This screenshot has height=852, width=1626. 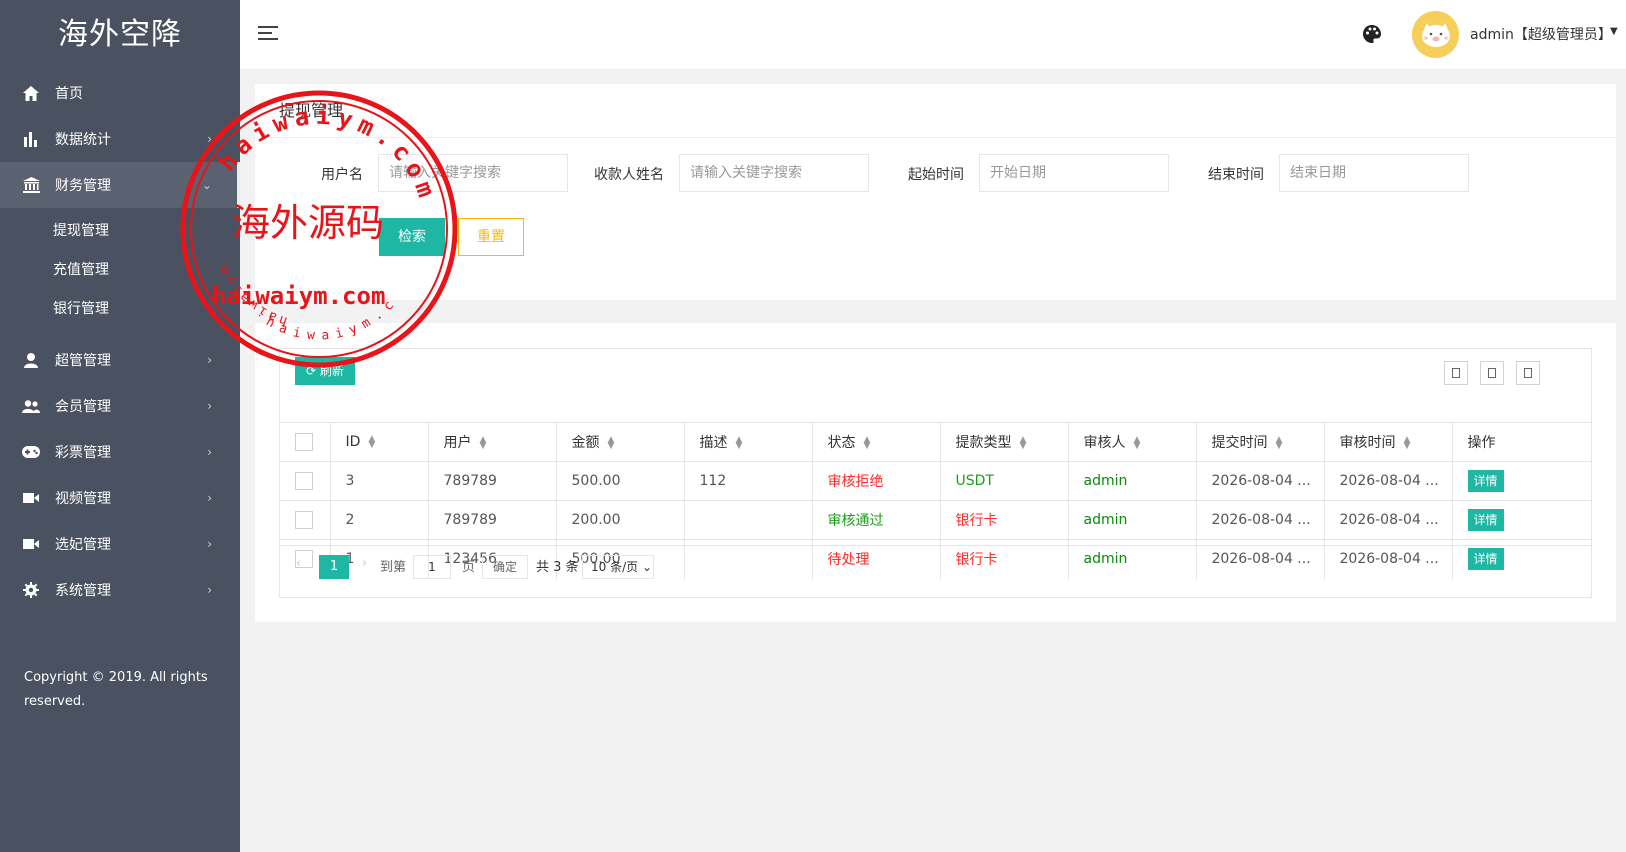 I want to click on sidebar-subitem-bank: 银行管理, so click(x=120, y=309).